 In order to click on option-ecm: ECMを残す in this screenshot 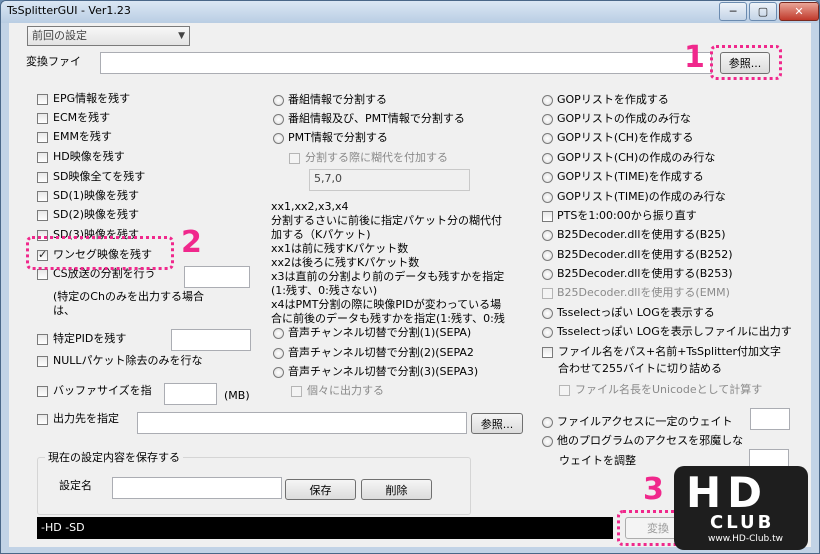, I will do `click(137, 119)`.